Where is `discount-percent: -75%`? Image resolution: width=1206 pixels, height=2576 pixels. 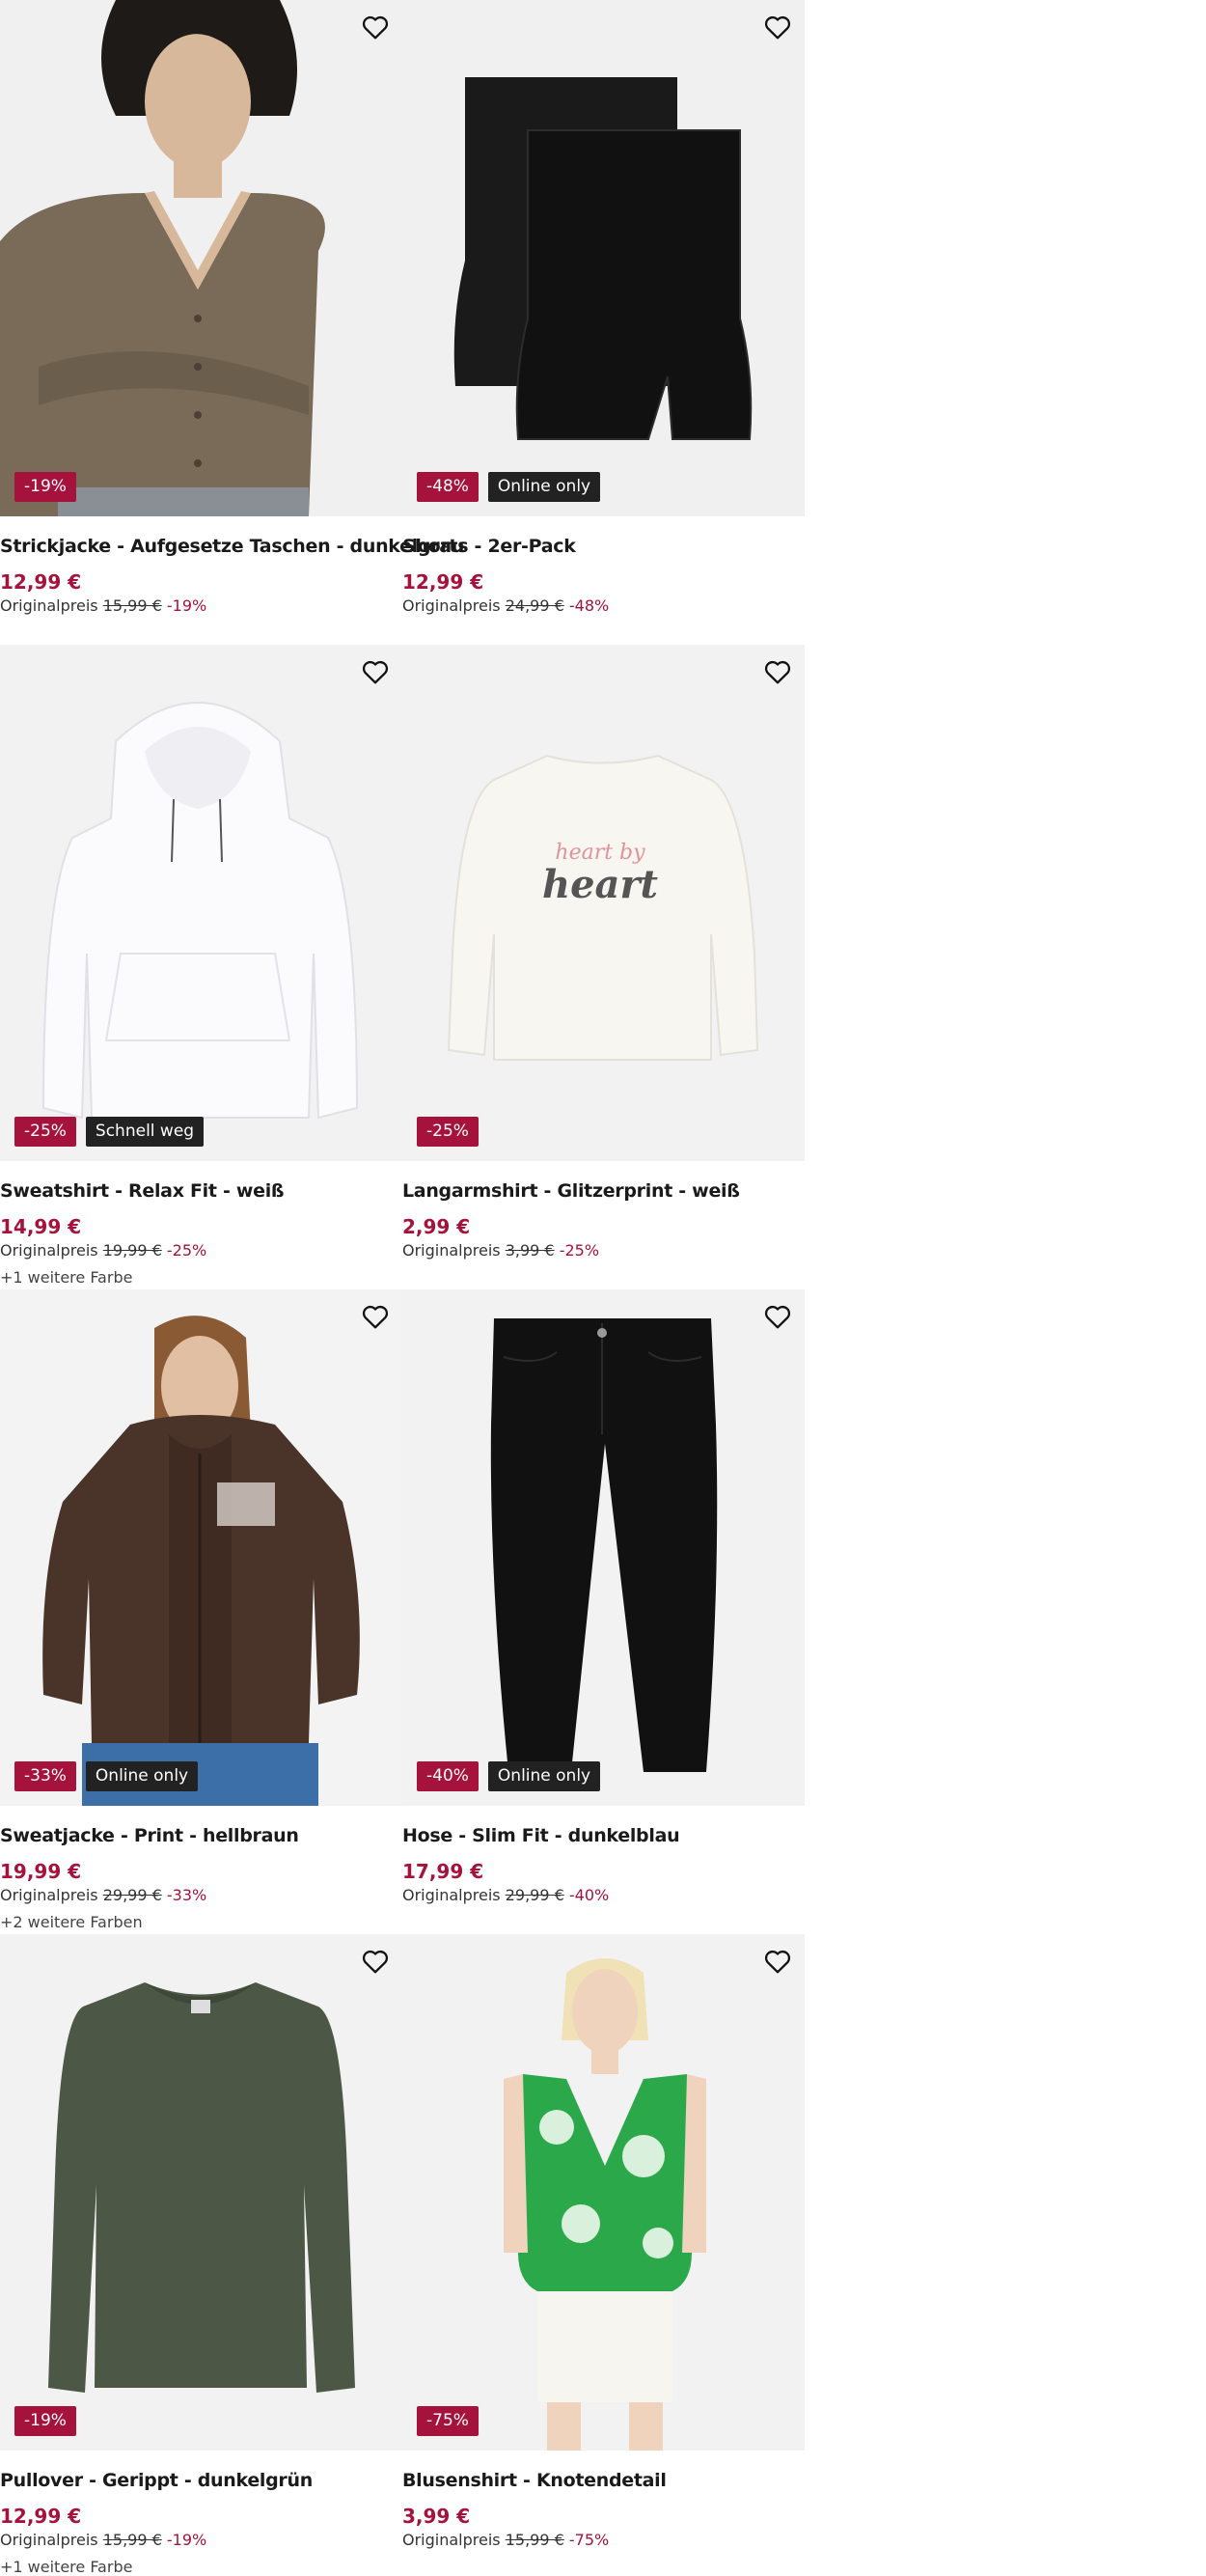 discount-percent: -75% is located at coordinates (589, 2540).